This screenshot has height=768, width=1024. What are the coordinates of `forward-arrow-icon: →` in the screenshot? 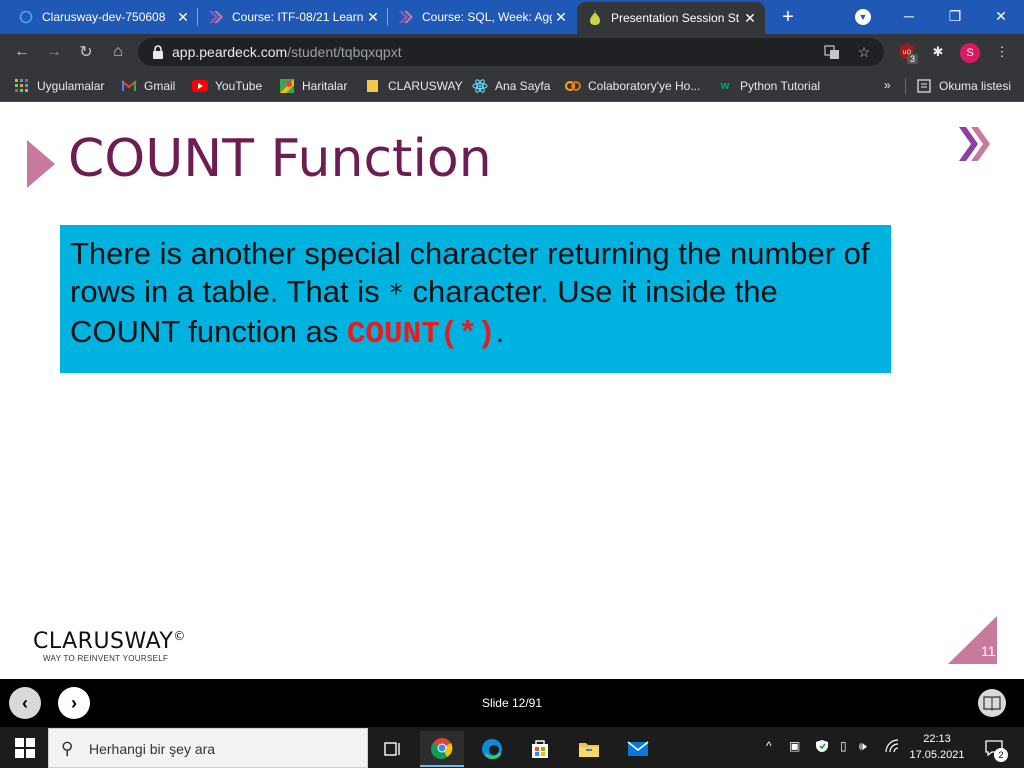 It's located at (54, 52).